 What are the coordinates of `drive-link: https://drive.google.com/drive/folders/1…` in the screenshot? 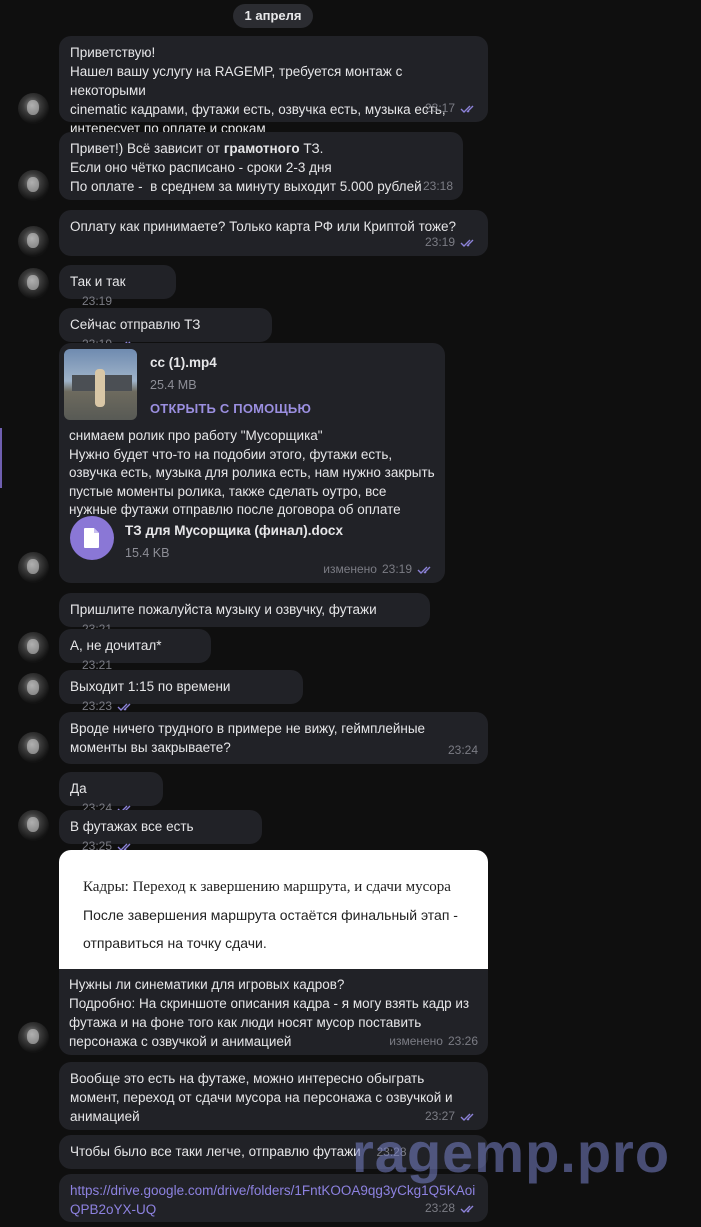 It's located at (273, 1200).